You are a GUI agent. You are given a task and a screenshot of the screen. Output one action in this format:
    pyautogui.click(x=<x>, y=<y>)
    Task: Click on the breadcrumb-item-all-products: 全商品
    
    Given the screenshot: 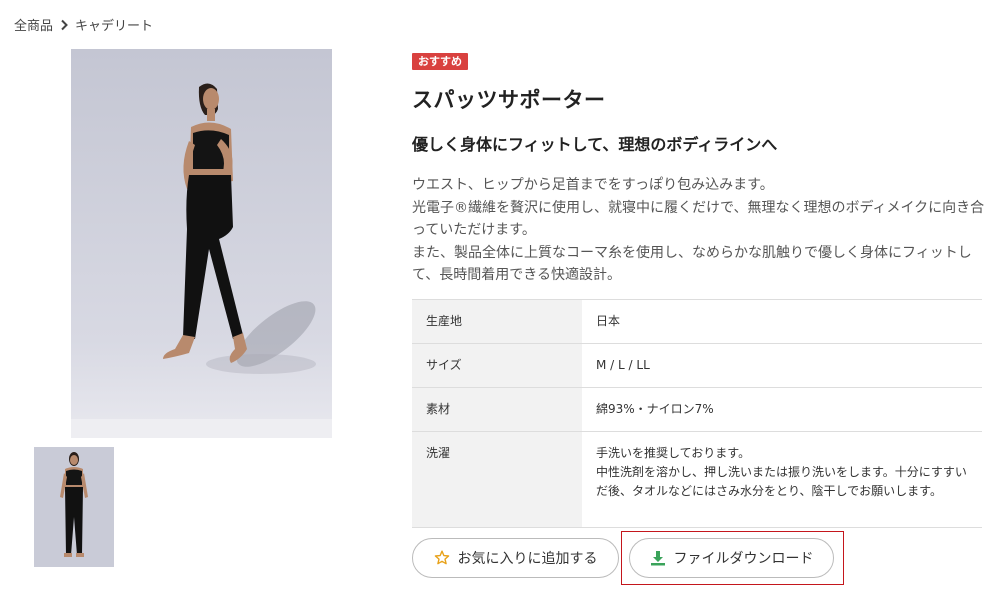 What is the action you would take?
    pyautogui.click(x=33, y=24)
    